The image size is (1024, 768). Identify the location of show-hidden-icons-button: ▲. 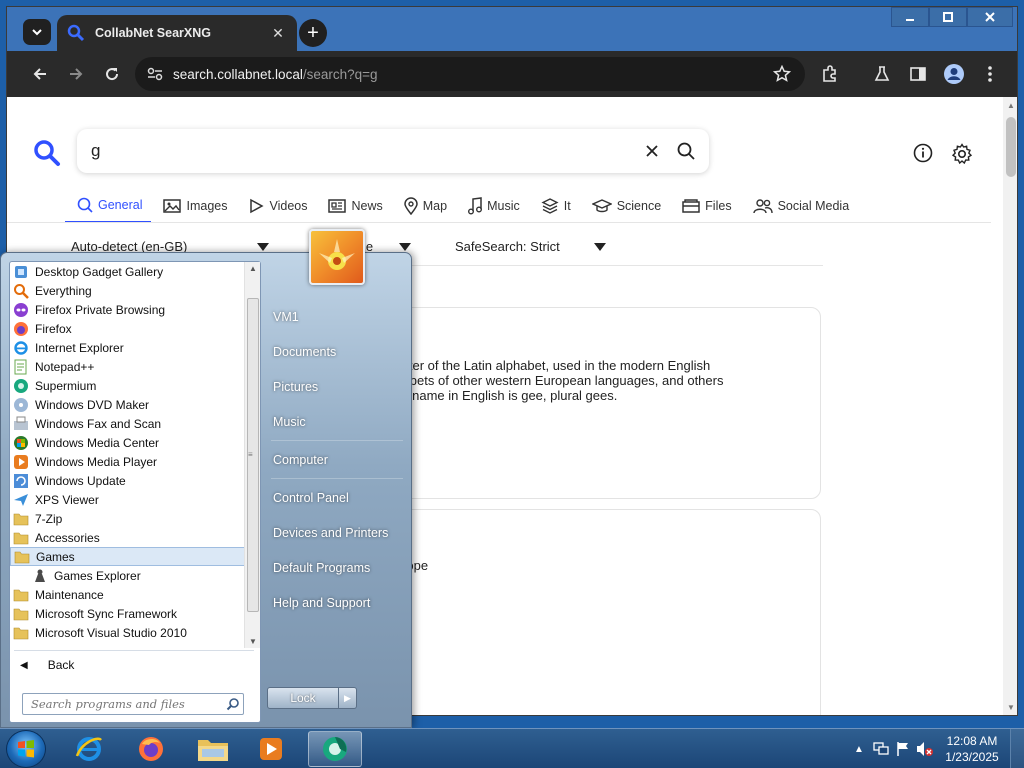
(859, 749).